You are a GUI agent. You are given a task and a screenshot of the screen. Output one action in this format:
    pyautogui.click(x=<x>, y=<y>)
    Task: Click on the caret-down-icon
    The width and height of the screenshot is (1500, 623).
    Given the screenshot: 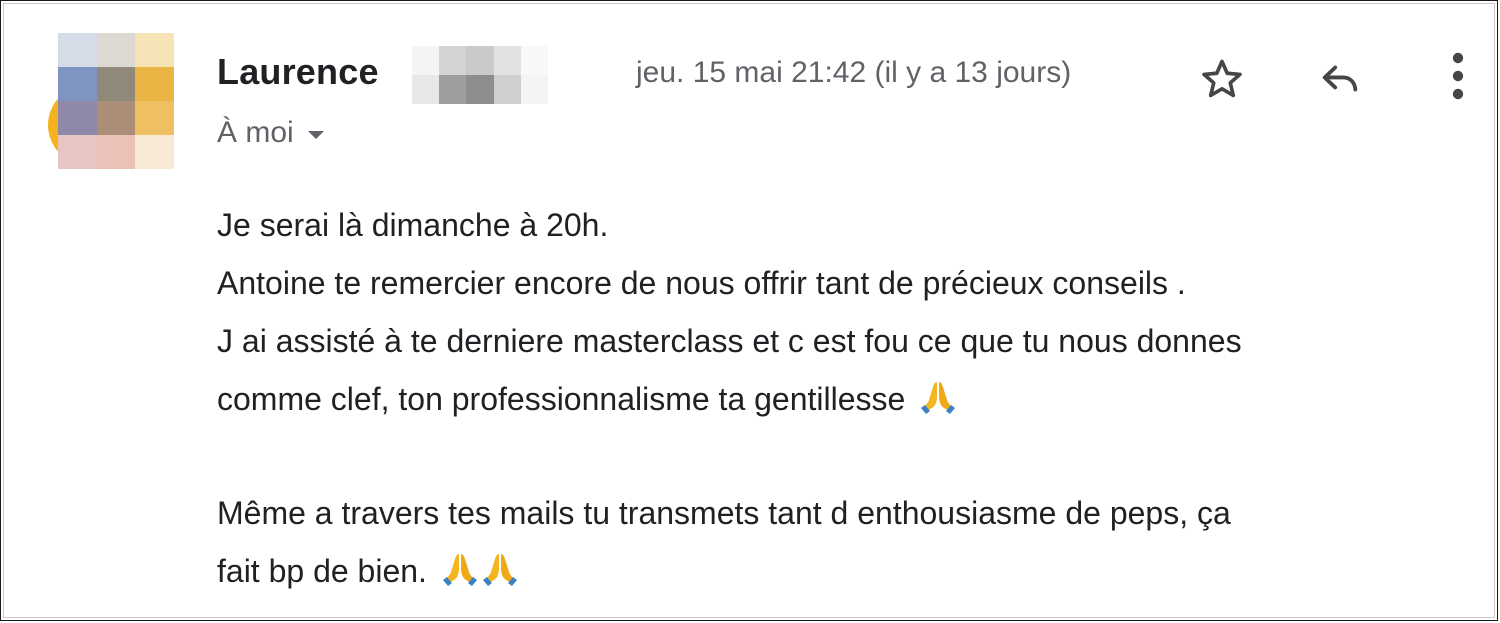 What is the action you would take?
    pyautogui.click(x=315, y=135)
    